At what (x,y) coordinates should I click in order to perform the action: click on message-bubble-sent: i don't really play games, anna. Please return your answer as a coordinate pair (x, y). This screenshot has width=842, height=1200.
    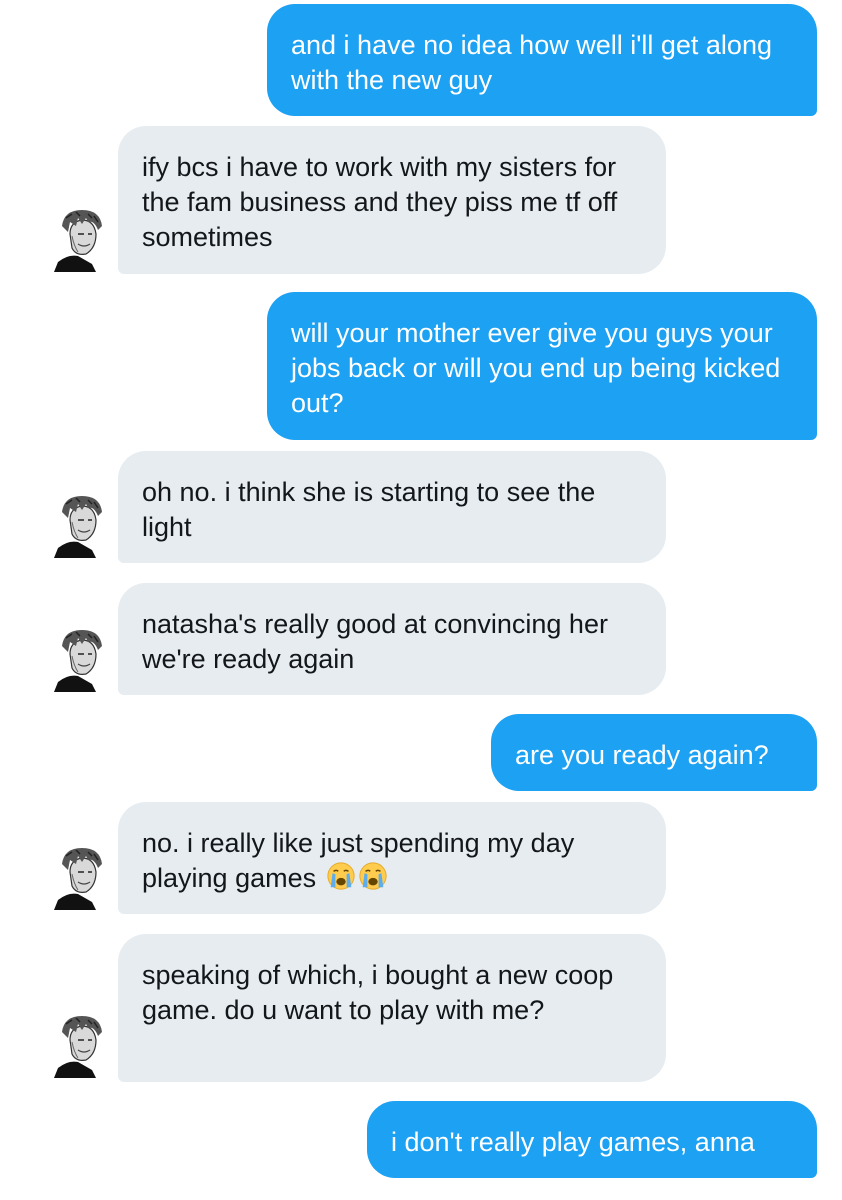
    Looking at the image, I should click on (592, 1139).